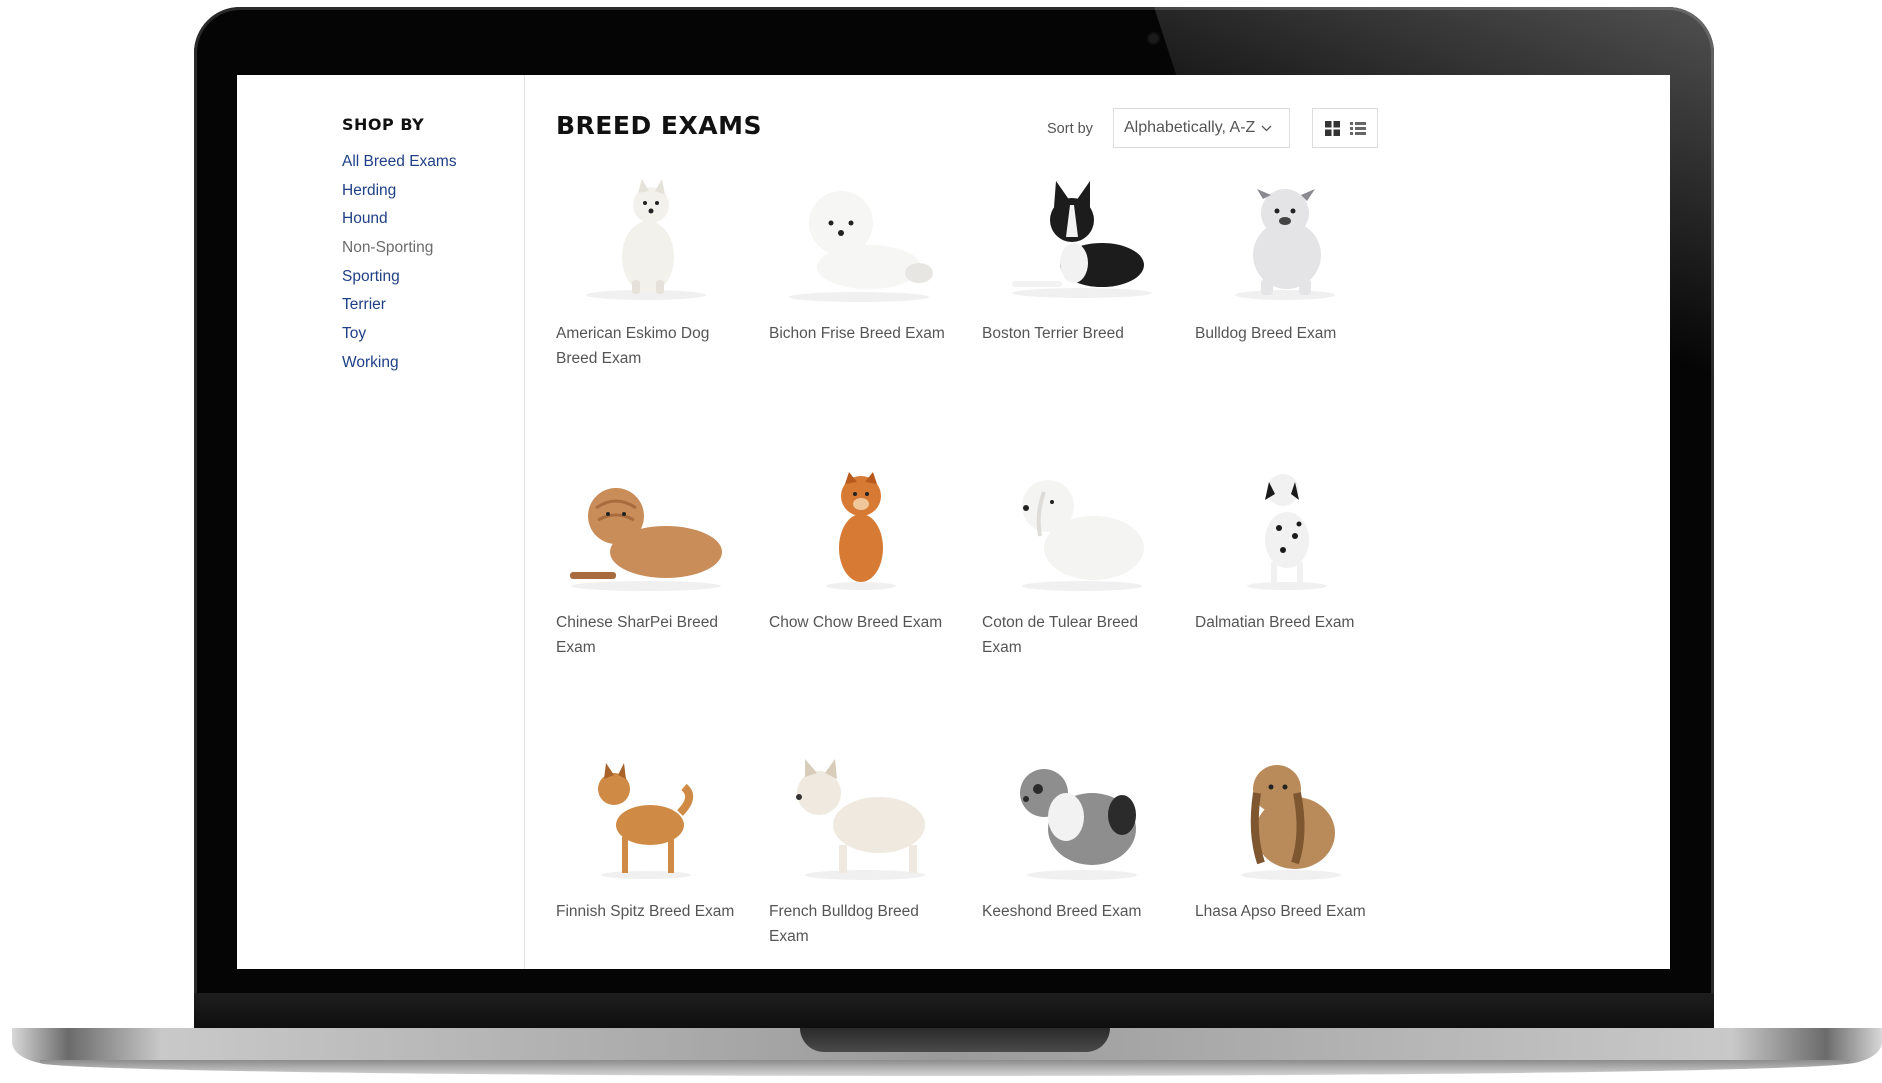 This screenshot has height=1083, width=1882. I want to click on product-title: Keeshond Breed Exam, so click(1077, 911).